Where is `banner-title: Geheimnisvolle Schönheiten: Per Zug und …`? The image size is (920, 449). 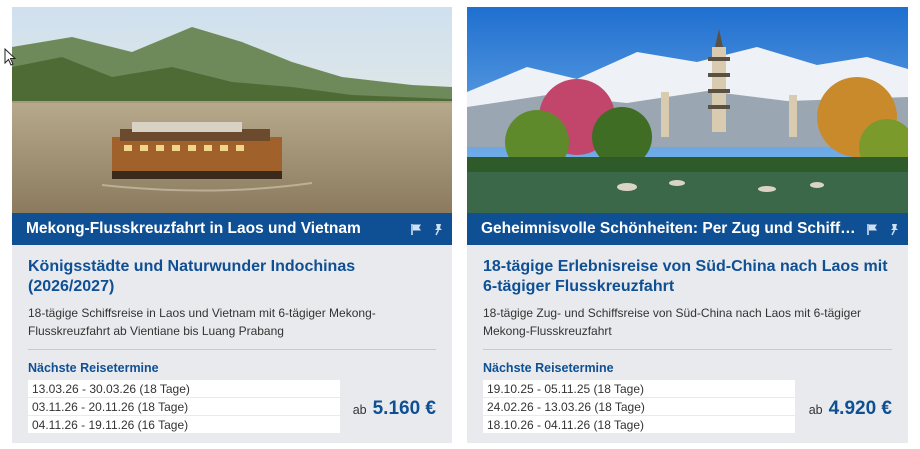 banner-title: Geheimnisvolle Schönheiten: Per Zug und … is located at coordinates (670, 229).